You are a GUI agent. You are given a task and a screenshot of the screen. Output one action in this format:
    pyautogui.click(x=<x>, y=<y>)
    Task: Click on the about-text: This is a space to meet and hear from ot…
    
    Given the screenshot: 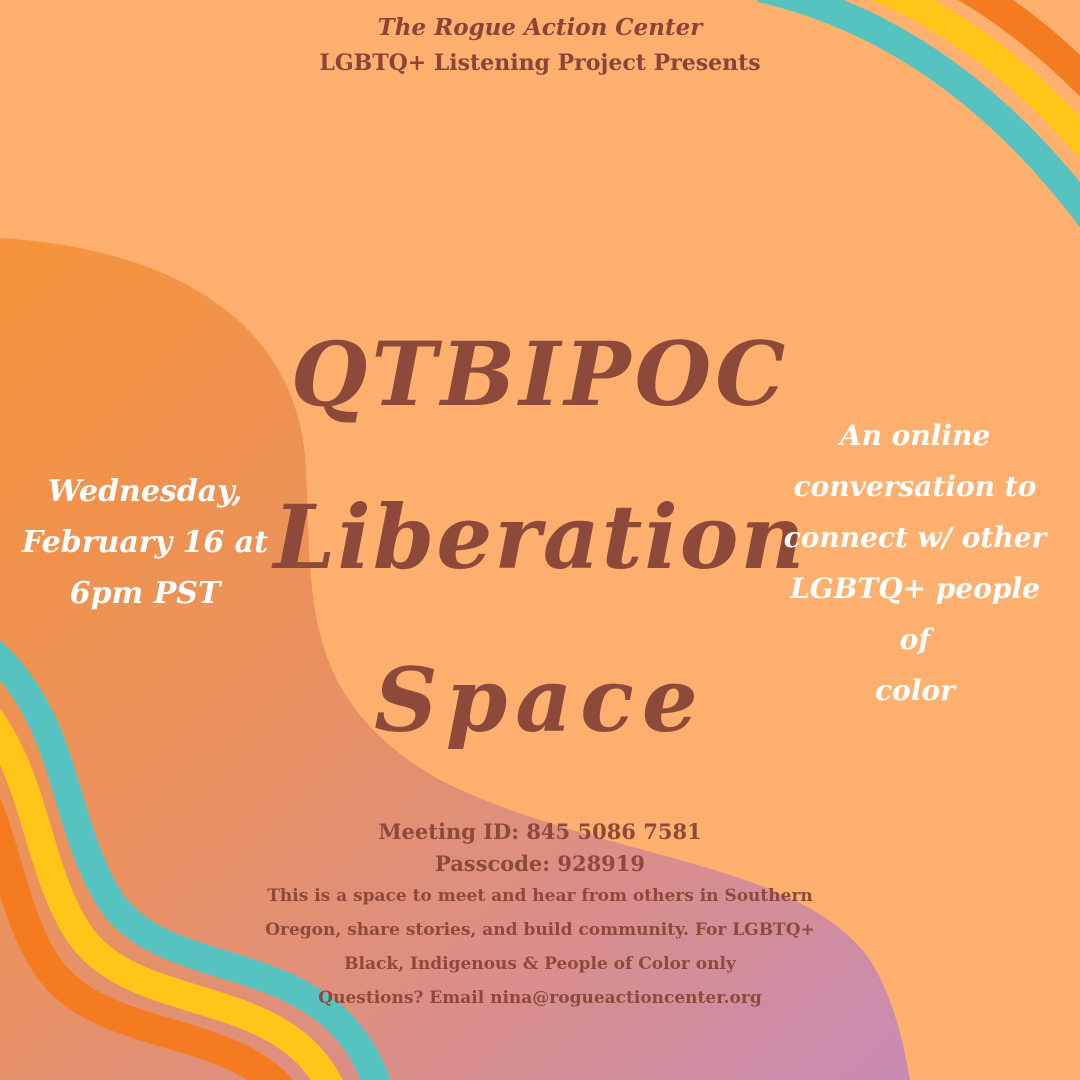 What is the action you would take?
    pyautogui.click(x=540, y=947)
    